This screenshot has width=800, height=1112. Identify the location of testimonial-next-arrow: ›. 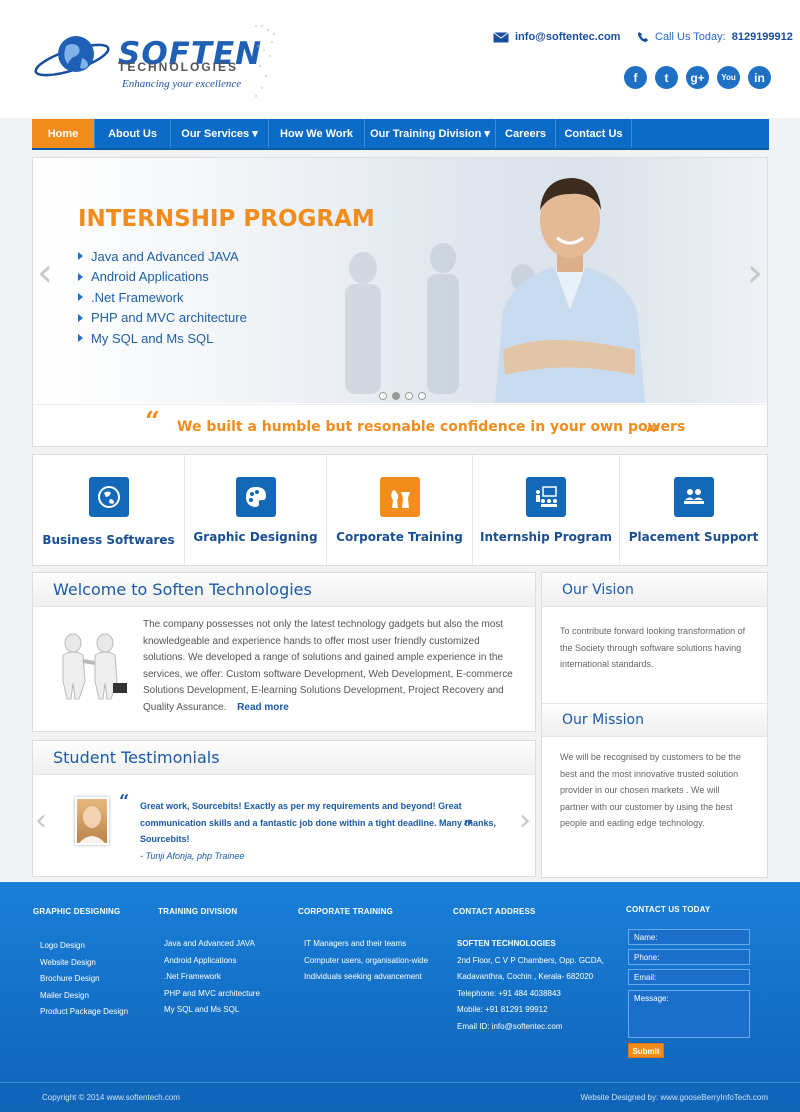
(525, 820).